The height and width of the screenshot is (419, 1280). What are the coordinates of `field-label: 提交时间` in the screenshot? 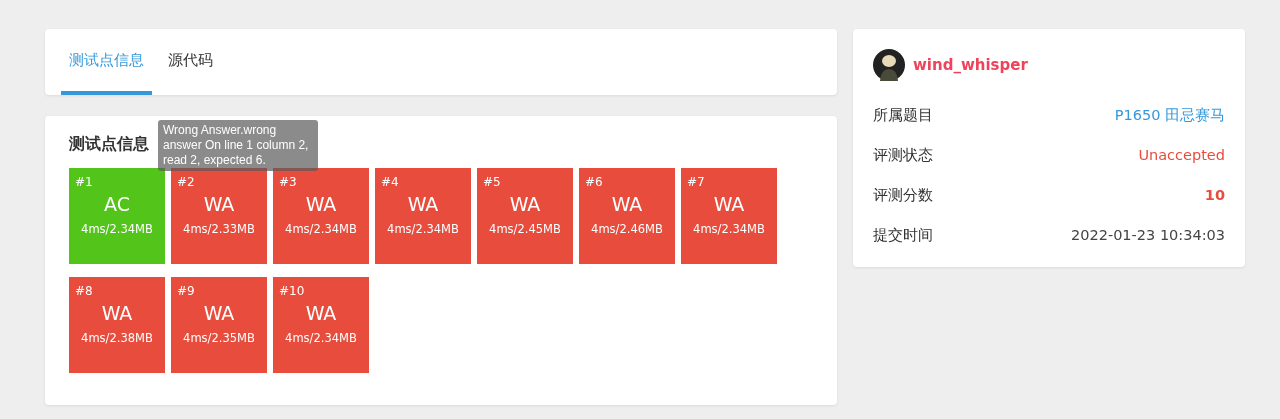 It's located at (903, 235).